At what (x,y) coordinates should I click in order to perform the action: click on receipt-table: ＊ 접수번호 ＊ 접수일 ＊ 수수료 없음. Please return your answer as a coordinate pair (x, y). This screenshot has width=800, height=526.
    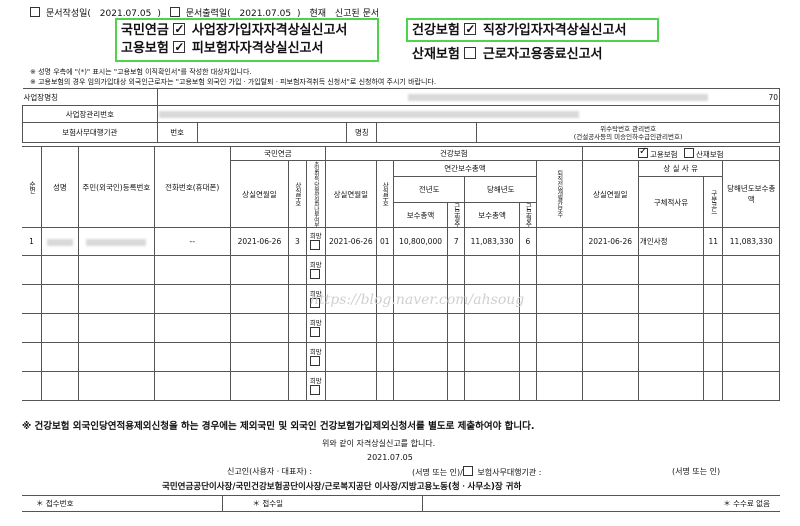
    Looking at the image, I should click on (401, 503).